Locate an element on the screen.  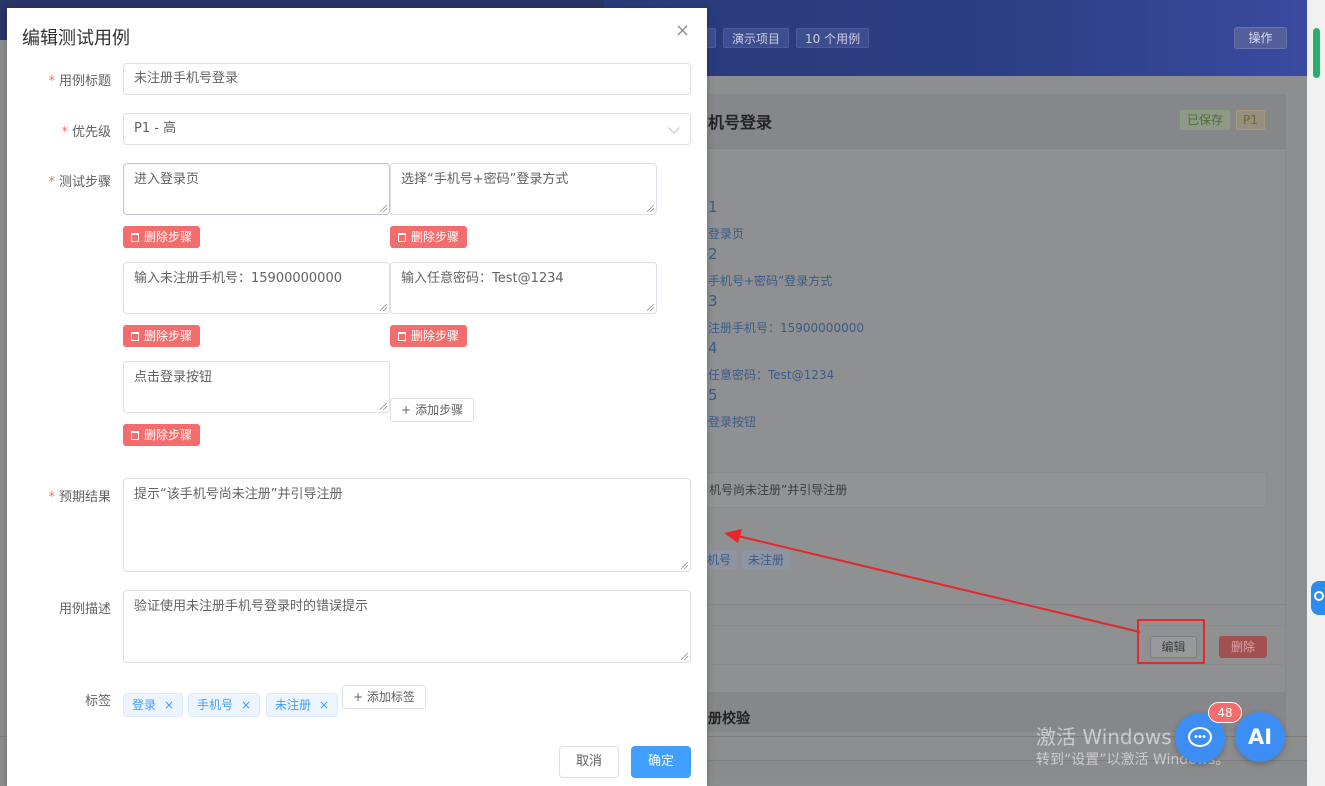
step-input: 选择“手机号+密码”登录方式 is located at coordinates (523, 189).